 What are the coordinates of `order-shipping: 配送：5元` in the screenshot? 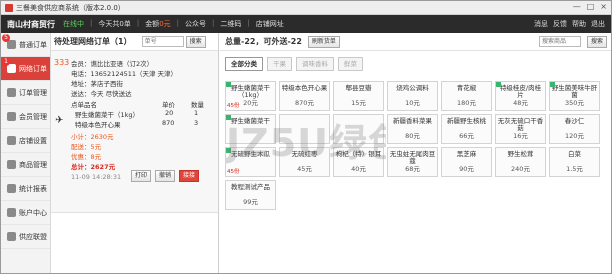 It's located at (86, 147).